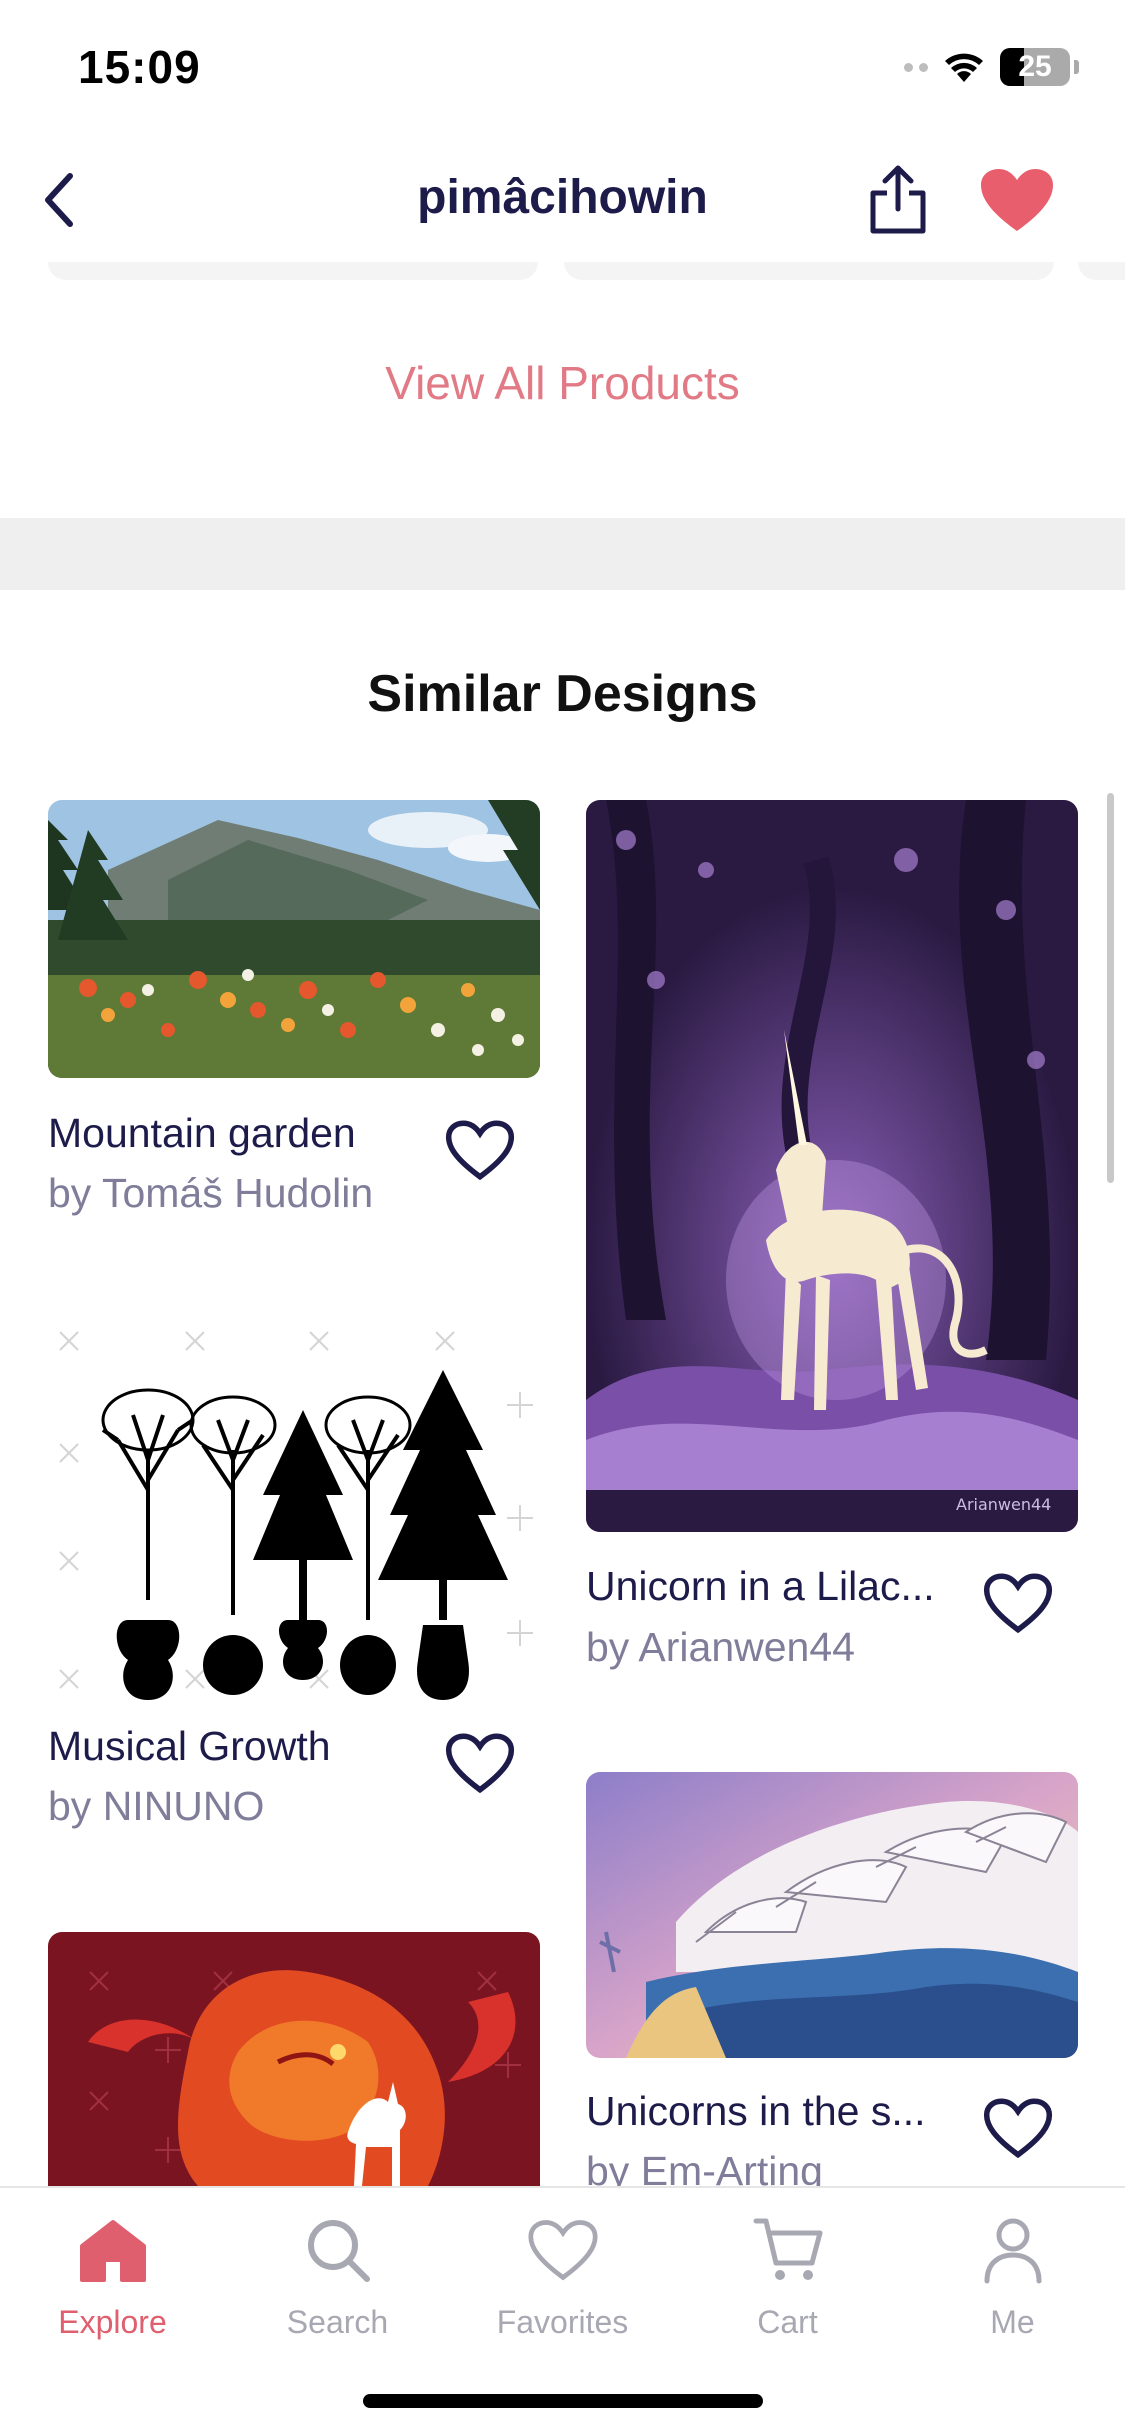 This screenshot has width=1125, height=2436. Describe the element at coordinates (916, 67) in the screenshot. I see `cellular-signal-icon` at that location.